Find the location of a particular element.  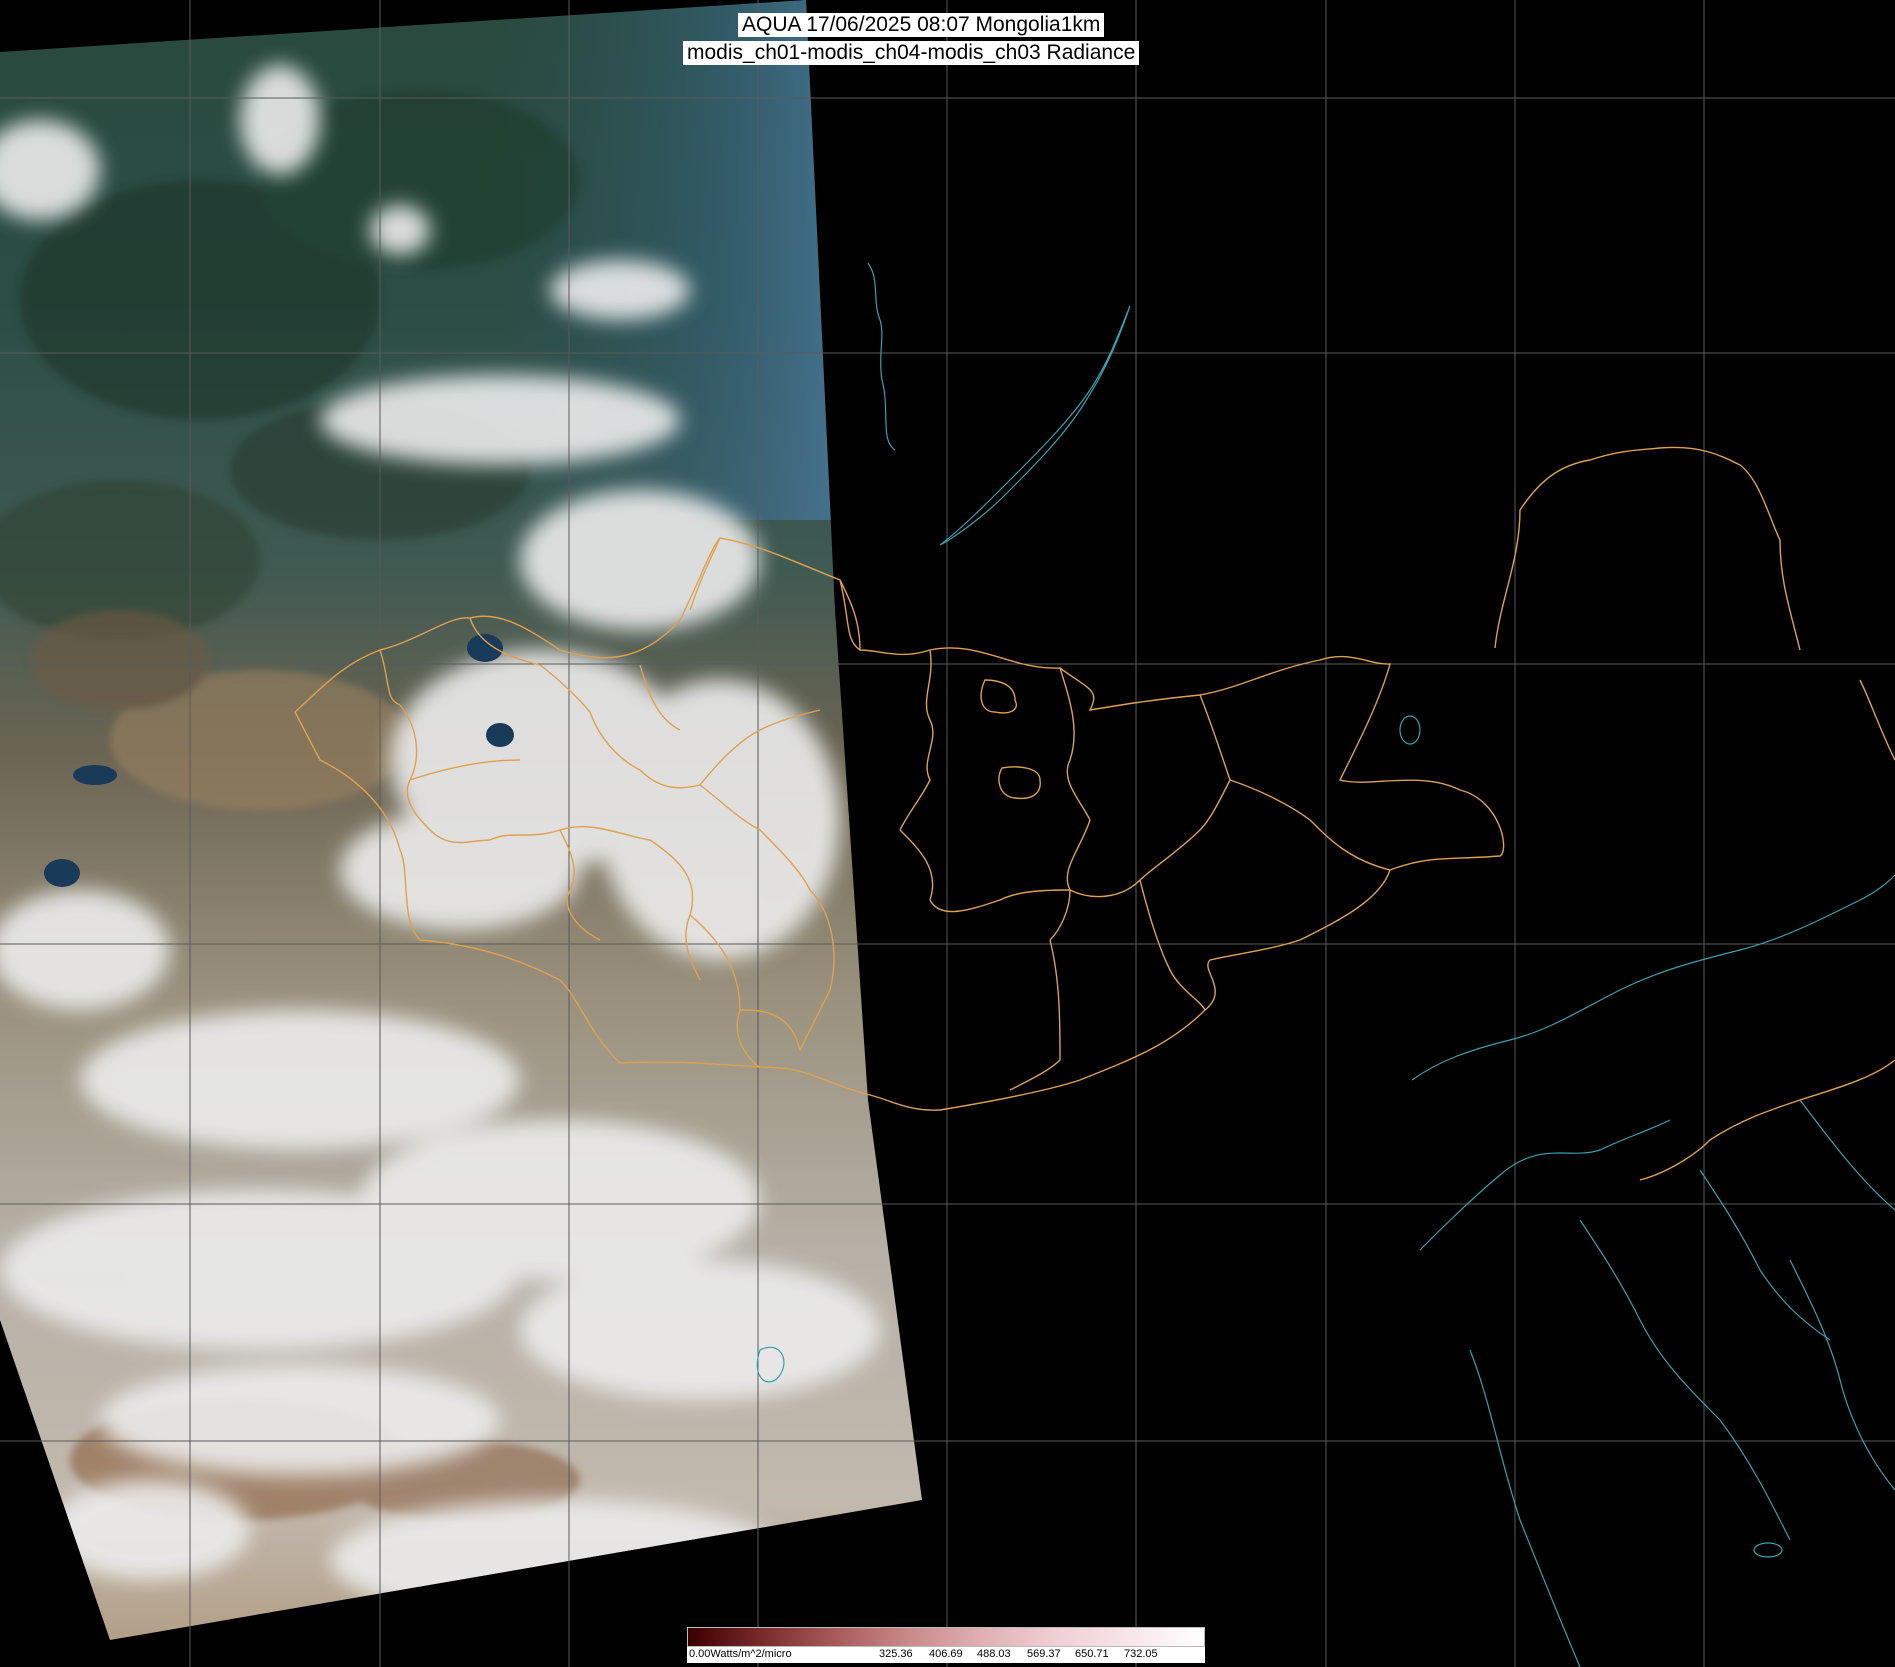

colorbar-tick-label: 325.36 is located at coordinates (896, 1654).